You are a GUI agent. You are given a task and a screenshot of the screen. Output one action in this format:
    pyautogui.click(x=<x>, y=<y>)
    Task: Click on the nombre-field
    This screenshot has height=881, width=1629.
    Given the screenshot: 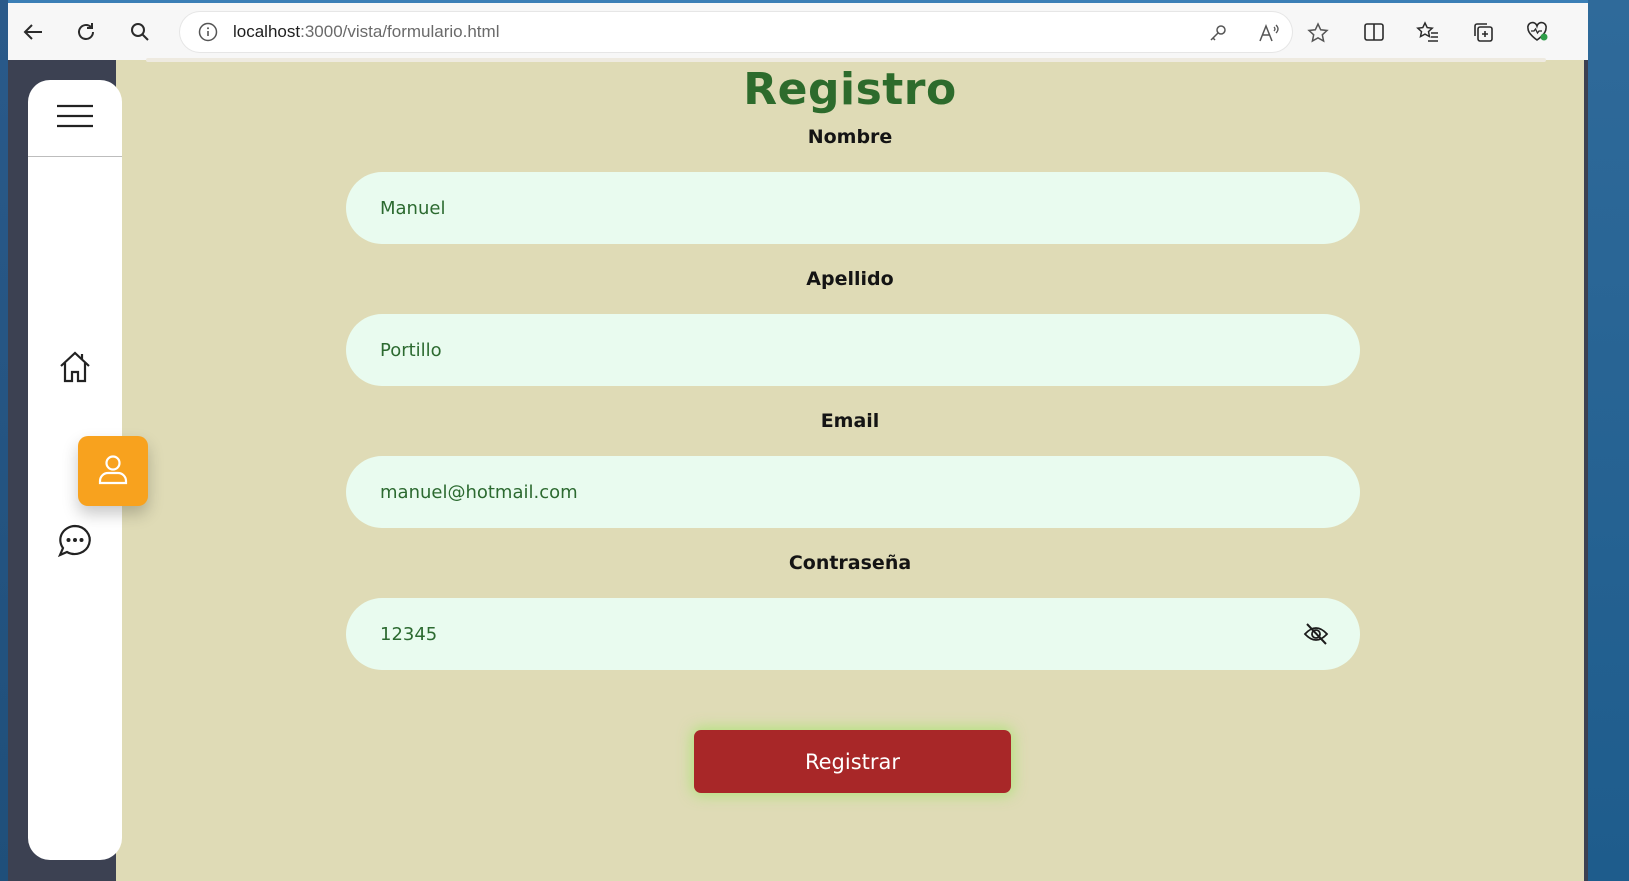 What is the action you would take?
    pyautogui.click(x=853, y=208)
    